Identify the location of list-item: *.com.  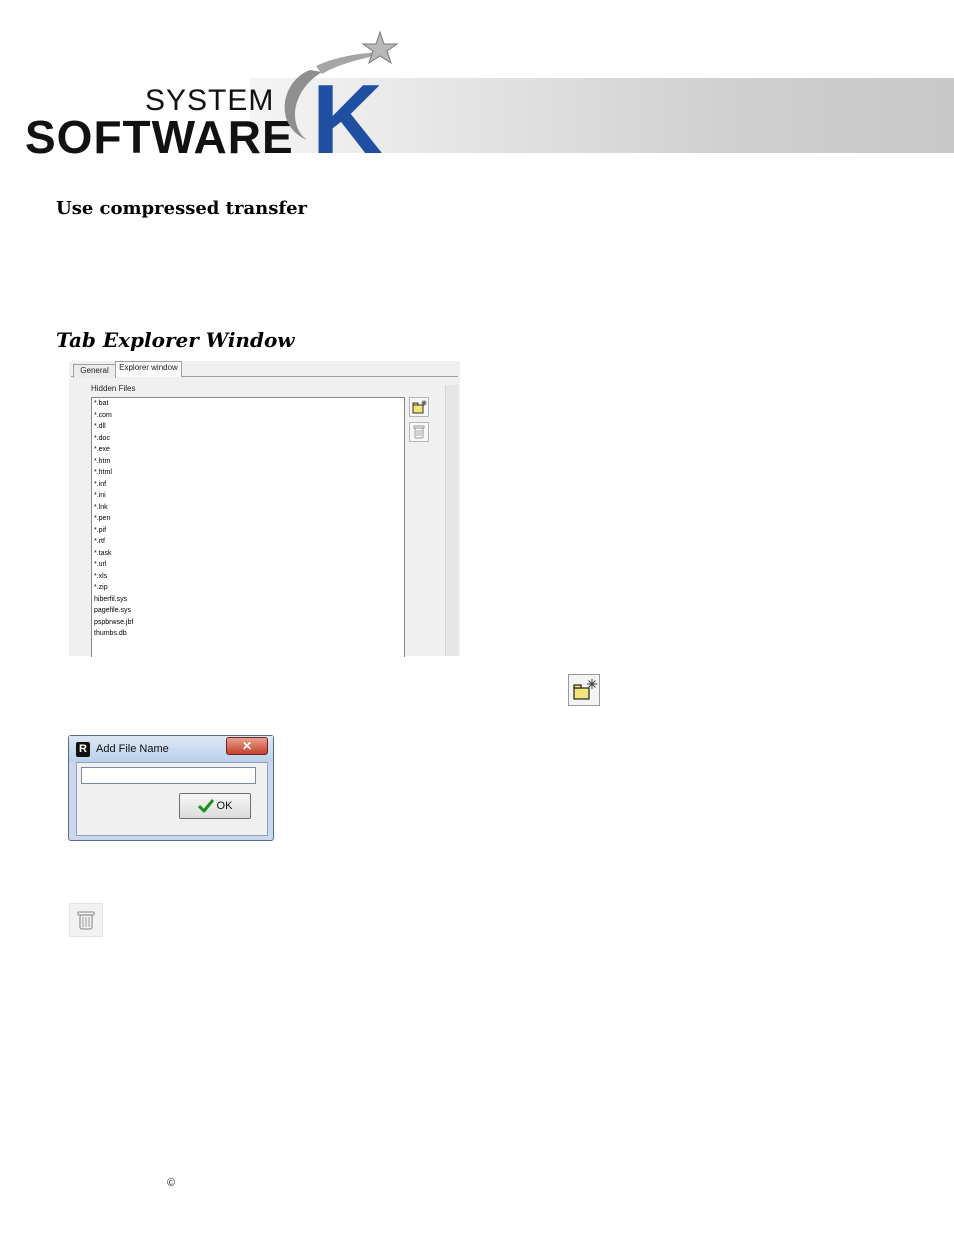
(248, 416).